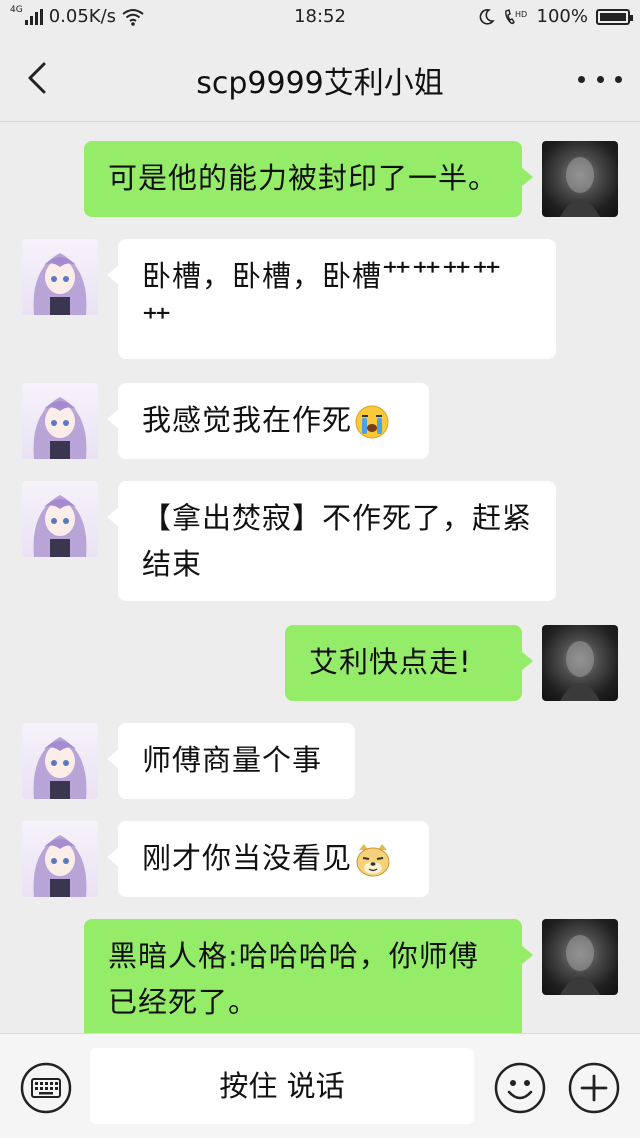 This screenshot has height=1138, width=640. I want to click on hold-to-talk-button: 按住 说话, so click(282, 1086).